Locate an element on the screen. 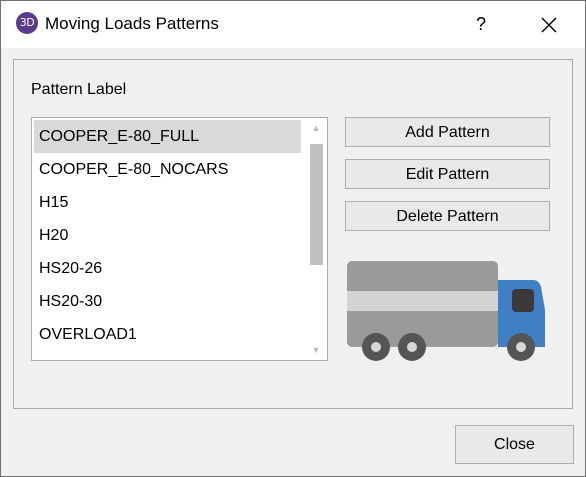 The width and height of the screenshot is (586, 477). pattern-list-item: HS20-30 is located at coordinates (167, 301).